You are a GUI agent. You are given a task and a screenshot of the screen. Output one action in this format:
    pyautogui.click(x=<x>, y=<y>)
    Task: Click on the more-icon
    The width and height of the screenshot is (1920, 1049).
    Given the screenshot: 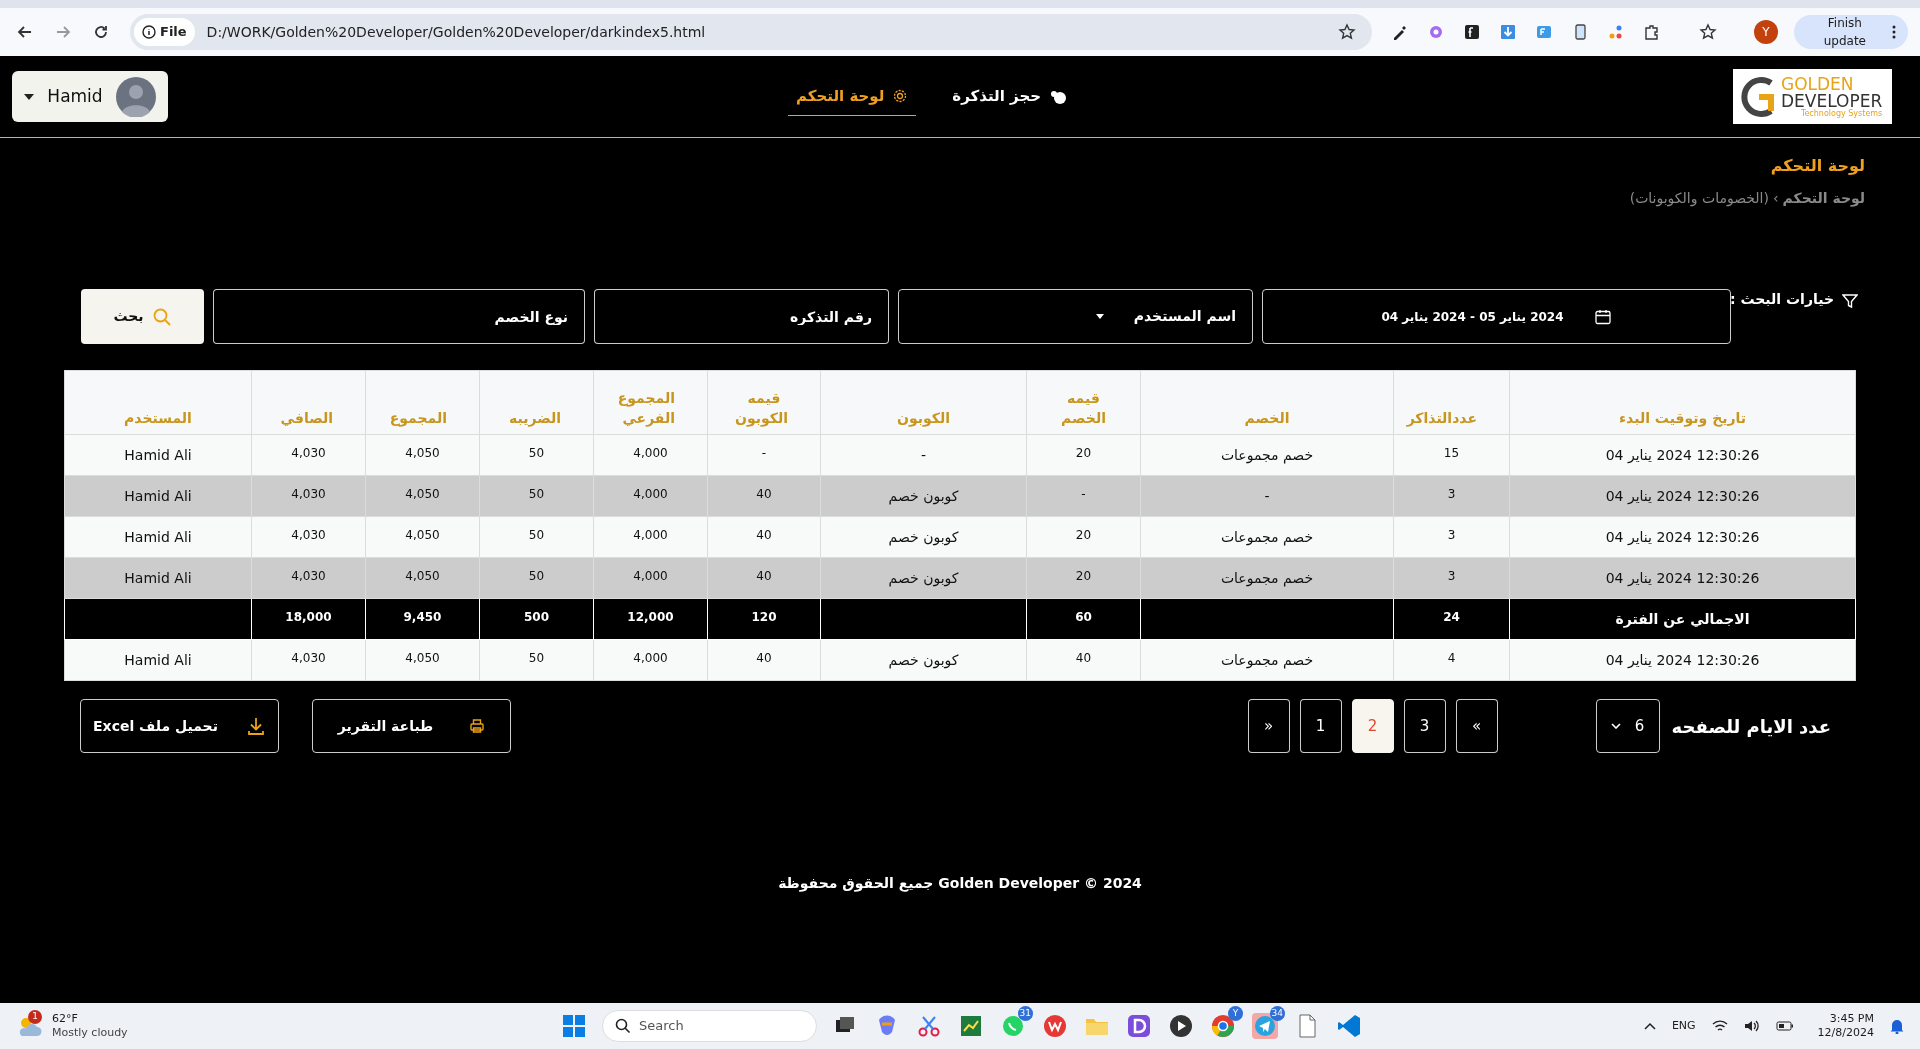 What is the action you would take?
    pyautogui.click(x=1894, y=32)
    